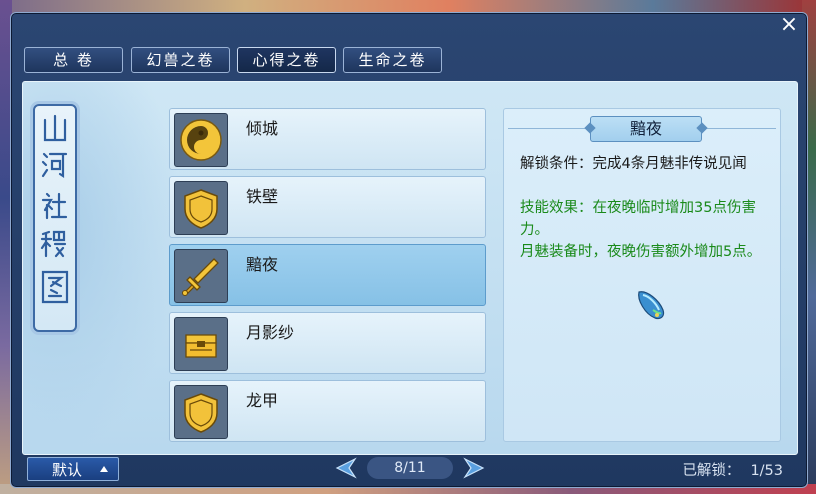 Image resolution: width=816 pixels, height=494 pixels. What do you see at coordinates (638, 219) in the screenshot?
I see `skill-effect: 技能效果：在夜晚临时增加35点伤害力。` at bounding box center [638, 219].